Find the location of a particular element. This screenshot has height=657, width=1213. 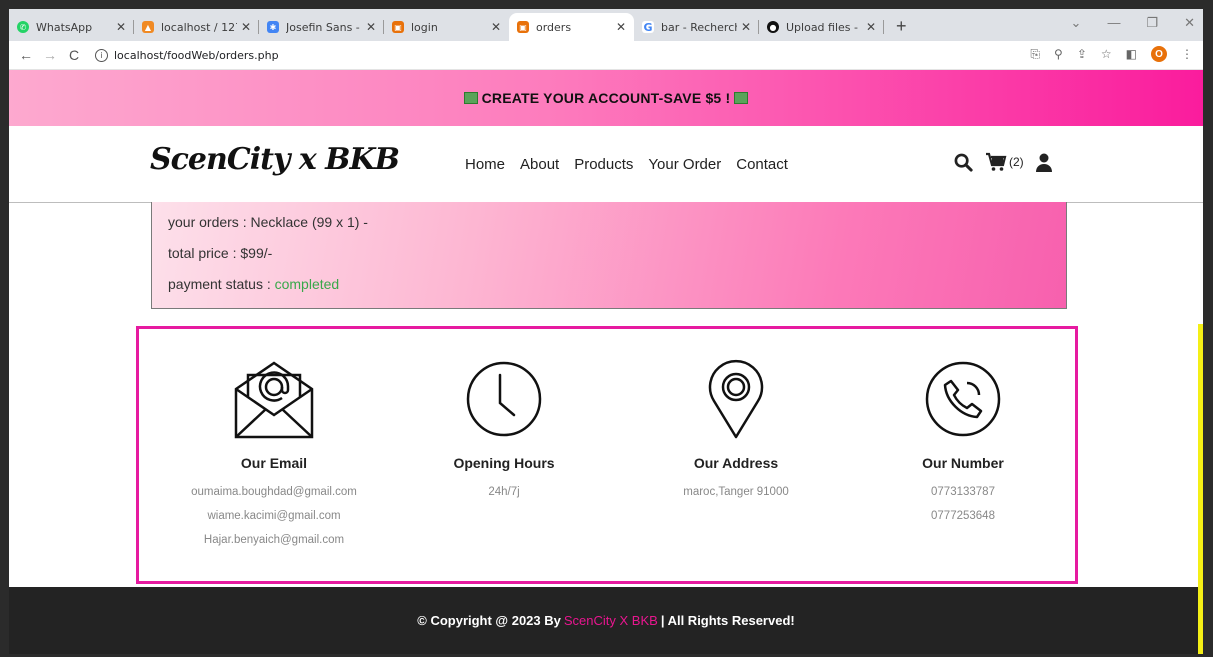

share-icon: ⇪ is located at coordinates (1082, 54).